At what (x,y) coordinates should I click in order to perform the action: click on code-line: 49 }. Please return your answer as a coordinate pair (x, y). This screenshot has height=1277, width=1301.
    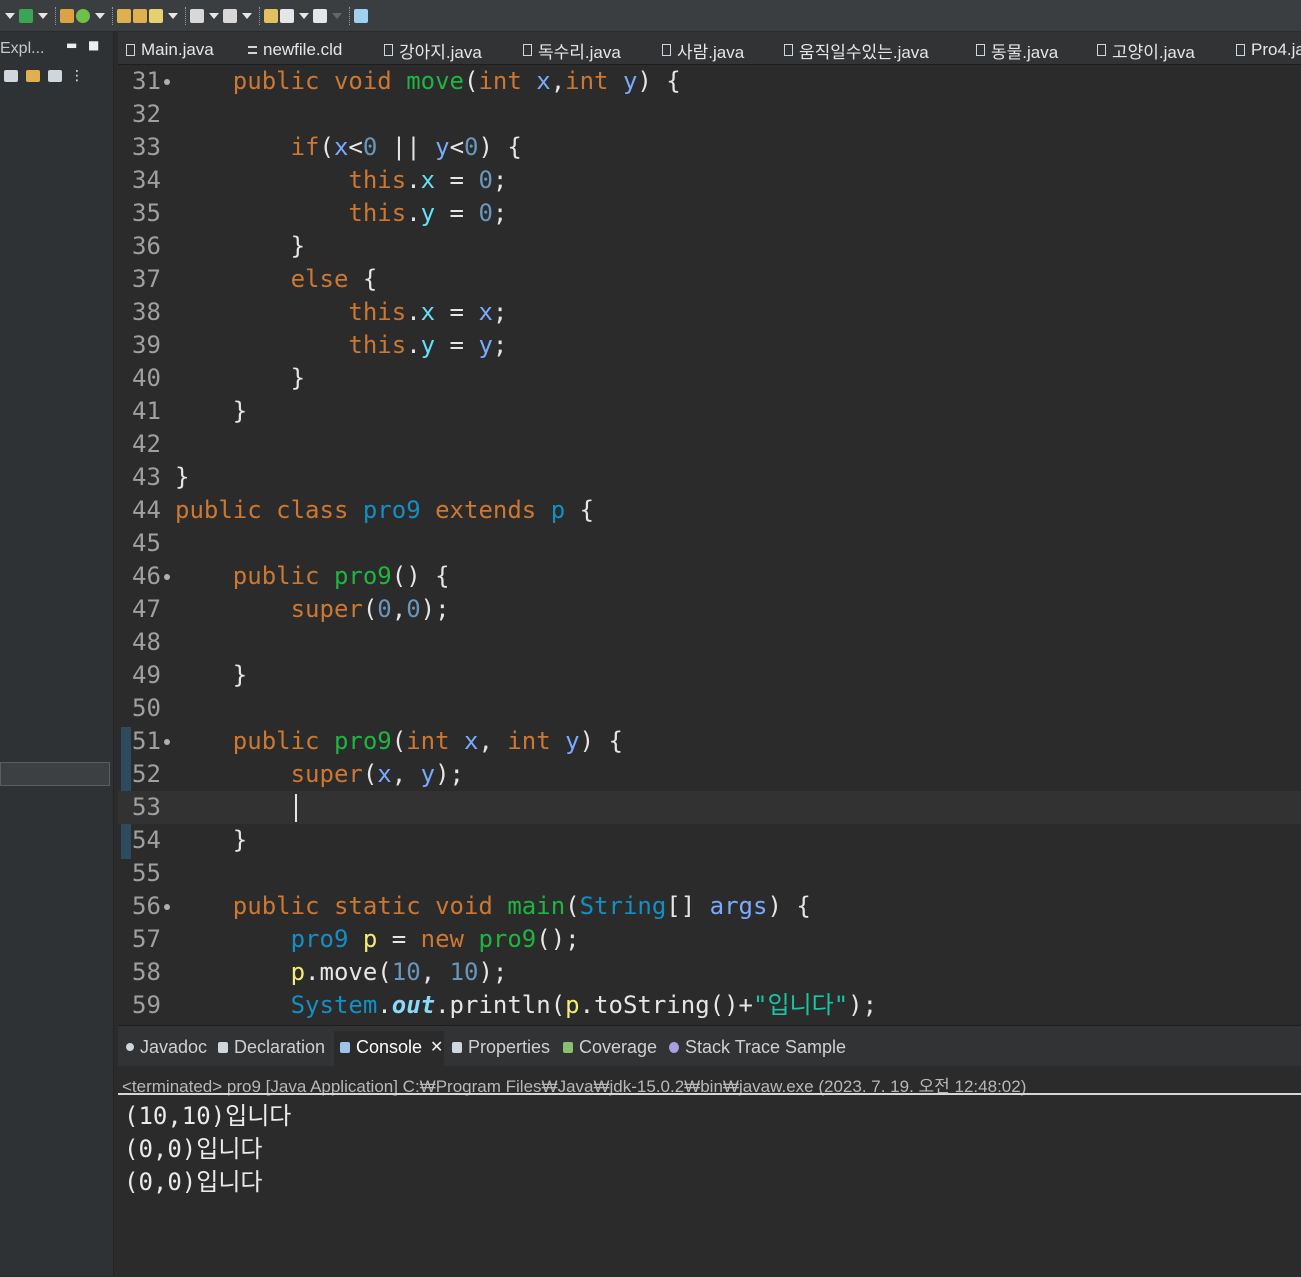
    Looking at the image, I should click on (709, 675).